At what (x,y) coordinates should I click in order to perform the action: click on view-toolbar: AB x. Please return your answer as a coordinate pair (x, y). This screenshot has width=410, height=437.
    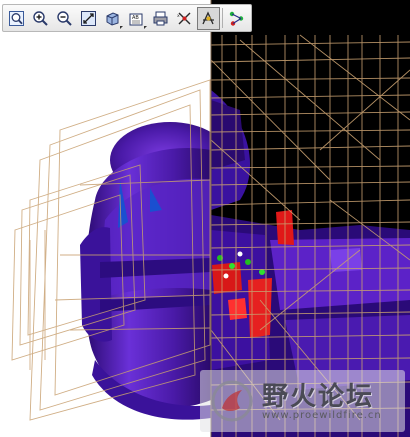
    Looking at the image, I should click on (127, 18).